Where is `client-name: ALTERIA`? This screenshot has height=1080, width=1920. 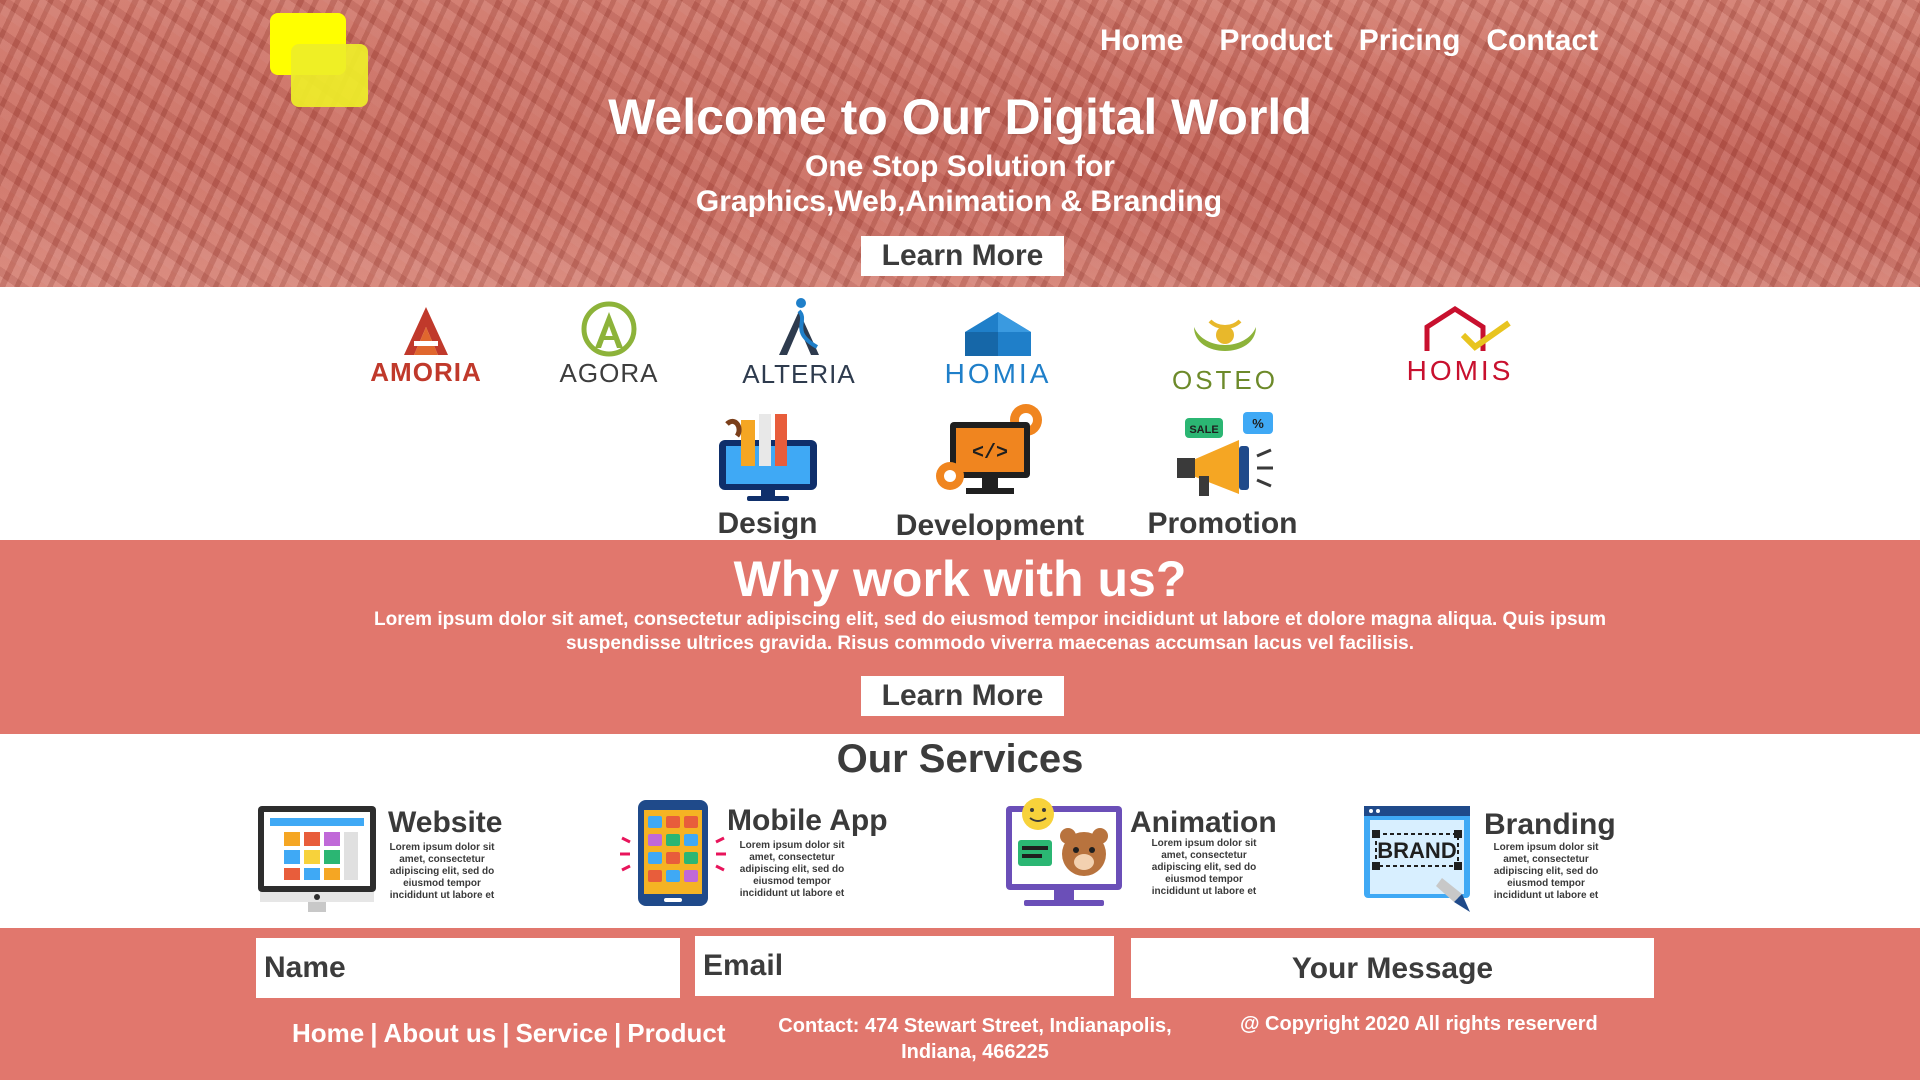 client-name: ALTERIA is located at coordinates (799, 374).